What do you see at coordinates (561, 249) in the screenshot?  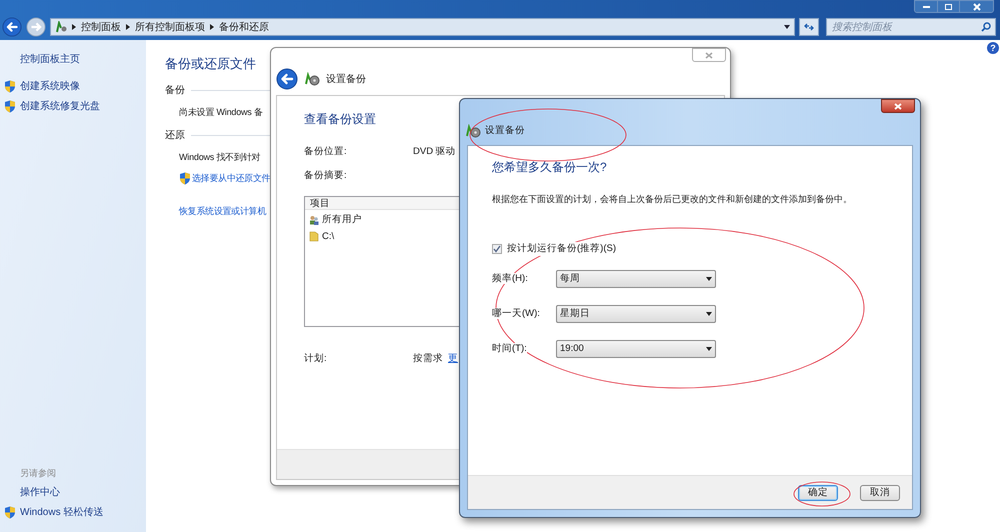 I see `checkbox-label: 按计划运行备份(推荐)(S)` at bounding box center [561, 249].